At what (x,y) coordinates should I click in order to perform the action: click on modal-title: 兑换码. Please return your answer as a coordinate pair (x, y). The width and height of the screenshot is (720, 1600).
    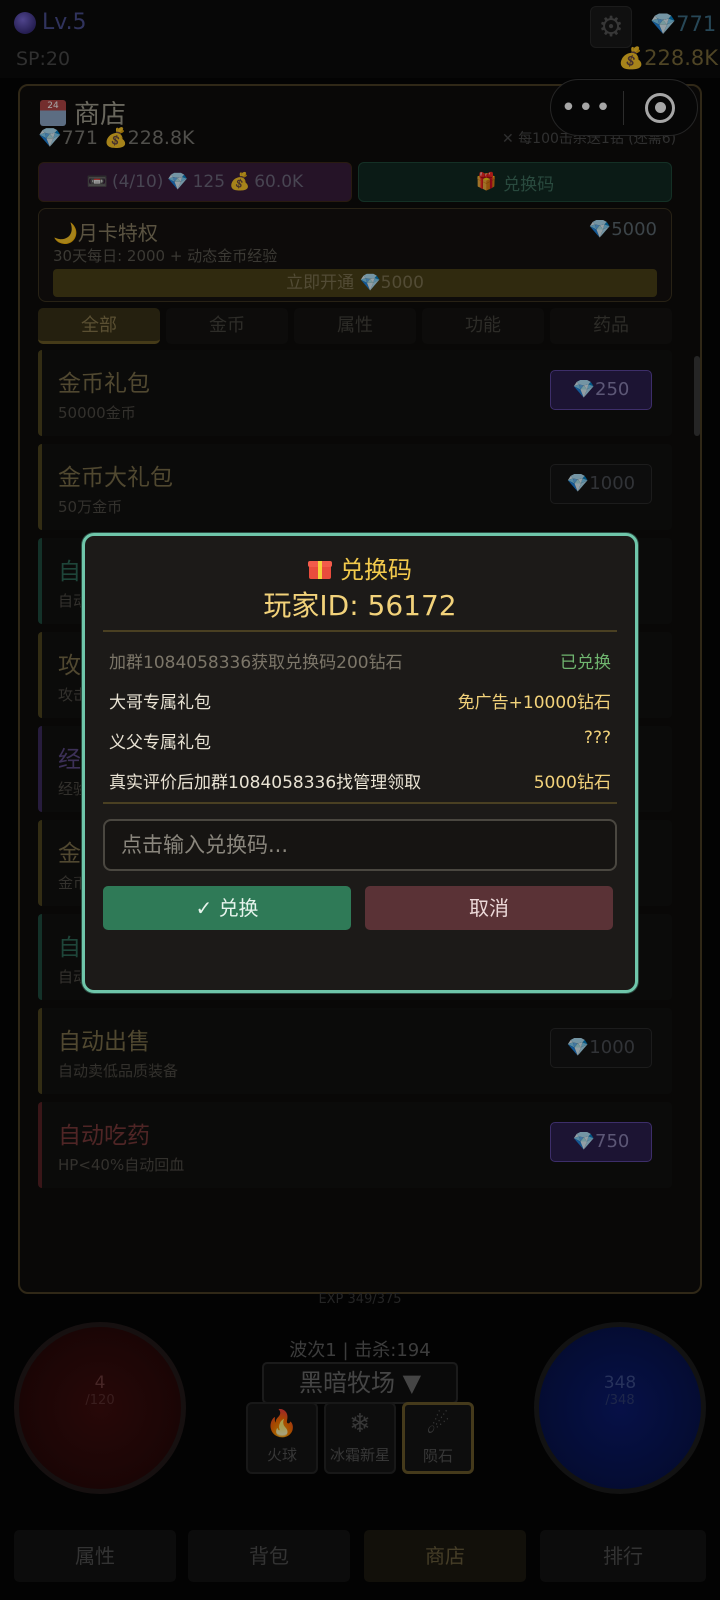
    Looking at the image, I should click on (360, 567).